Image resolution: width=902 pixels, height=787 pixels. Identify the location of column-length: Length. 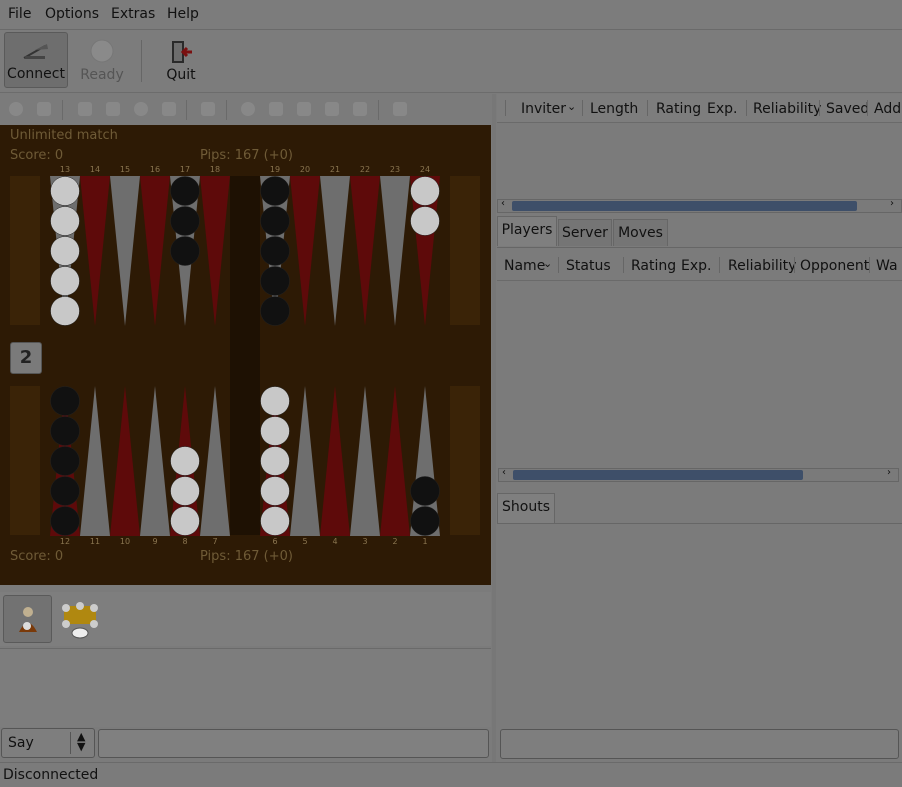
(614, 109).